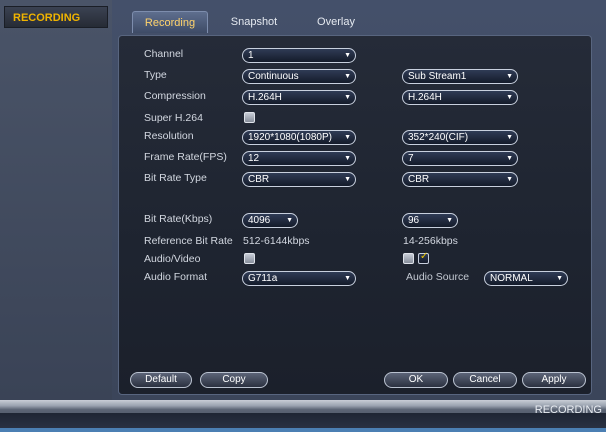 This screenshot has height=432, width=606. Describe the element at coordinates (176, 277) in the screenshot. I see `audio-format-label: Audio Format` at that location.